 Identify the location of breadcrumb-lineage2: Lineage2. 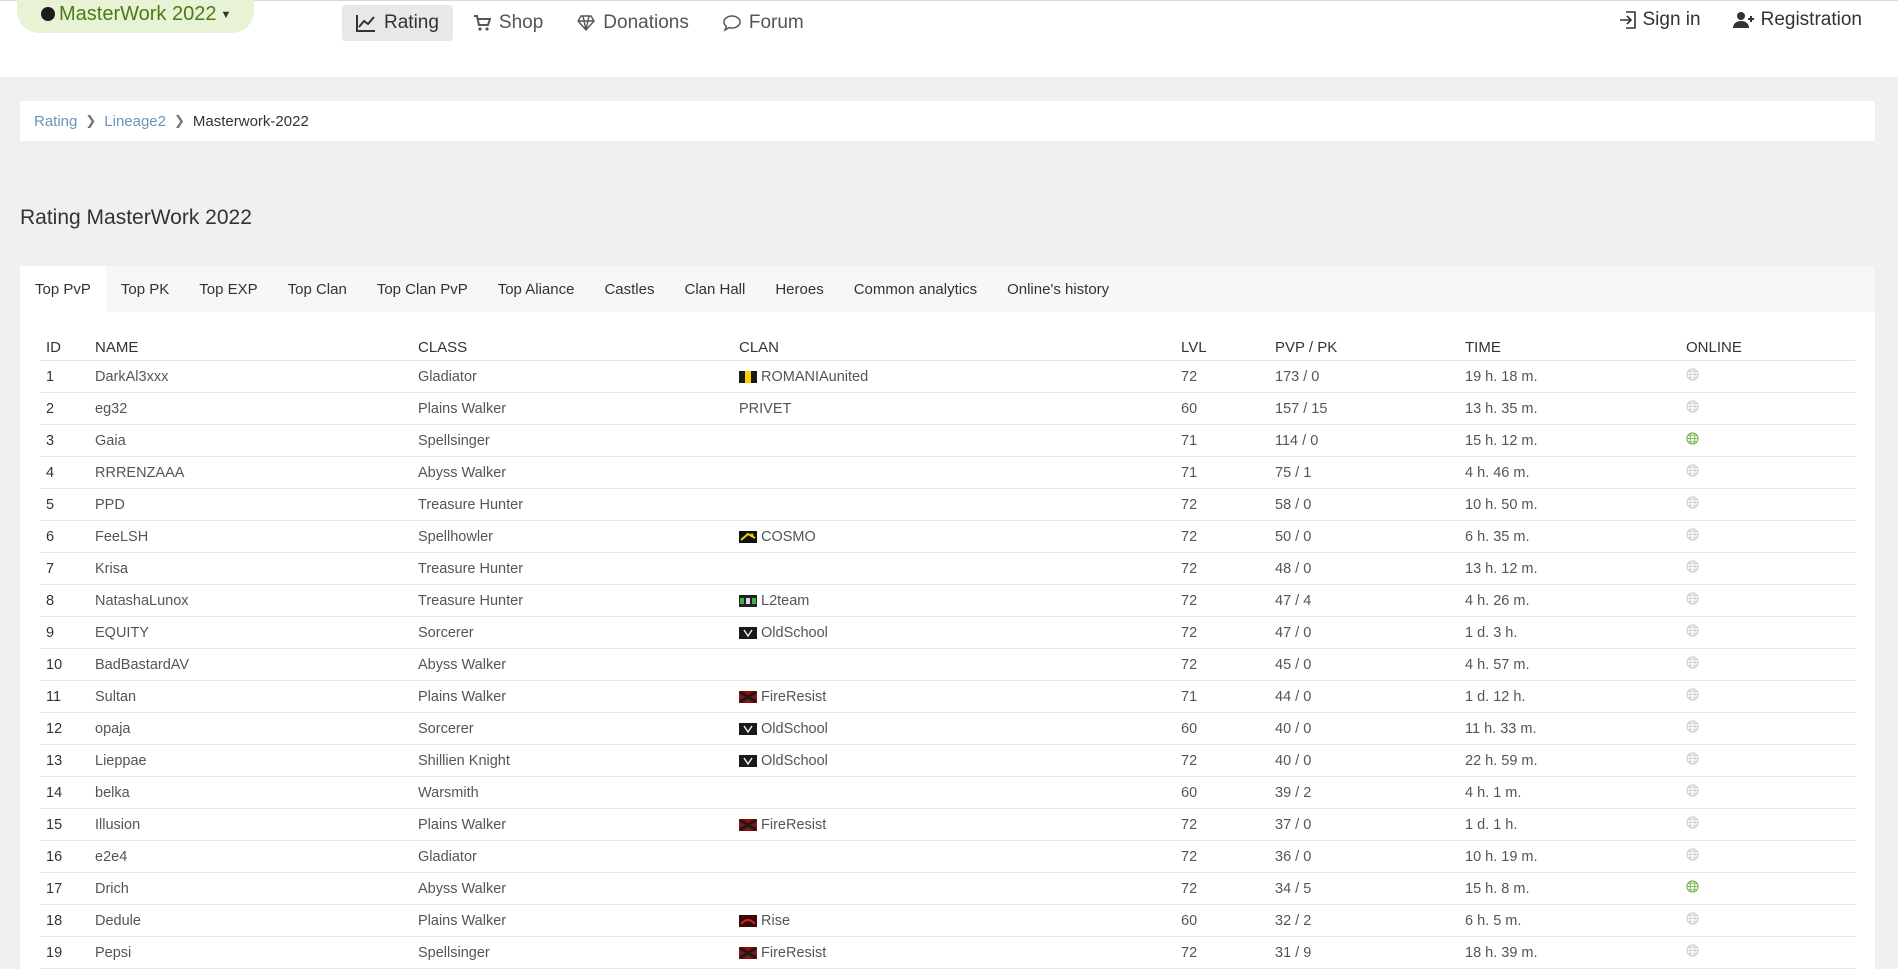
(135, 121).